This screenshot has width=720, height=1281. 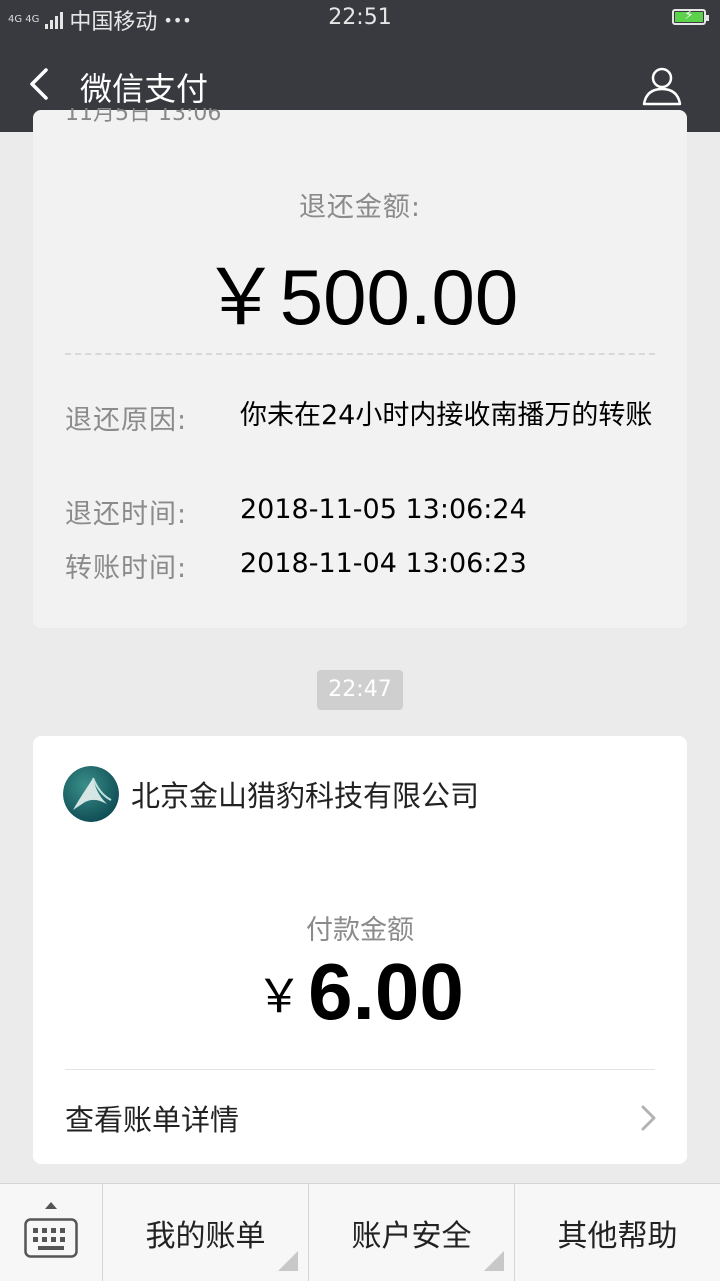 I want to click on keyboard-toggle-button, so click(x=51, y=1232).